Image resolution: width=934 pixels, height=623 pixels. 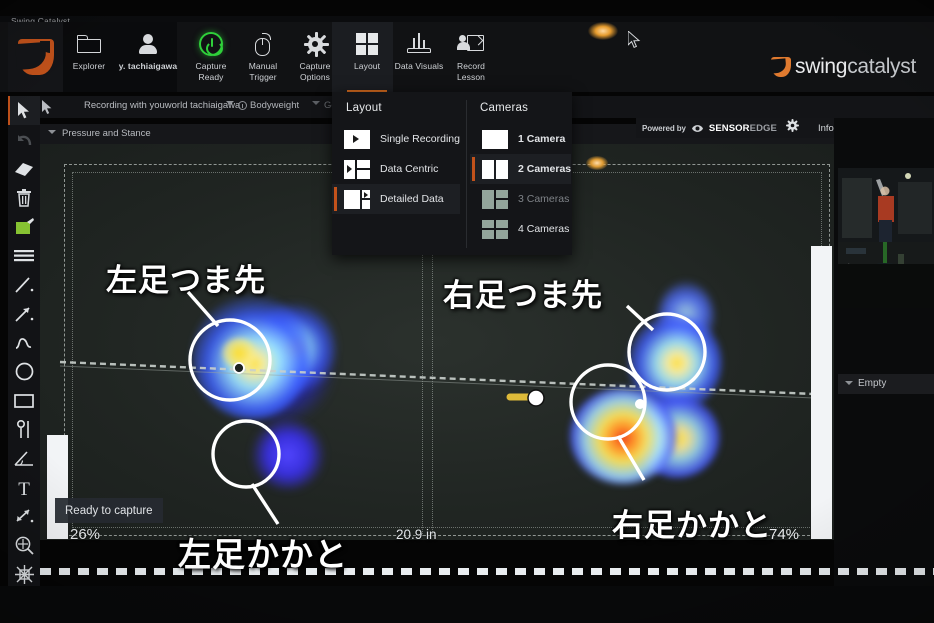 What do you see at coordinates (634, 41) in the screenshot?
I see `mouse-cursor` at bounding box center [634, 41].